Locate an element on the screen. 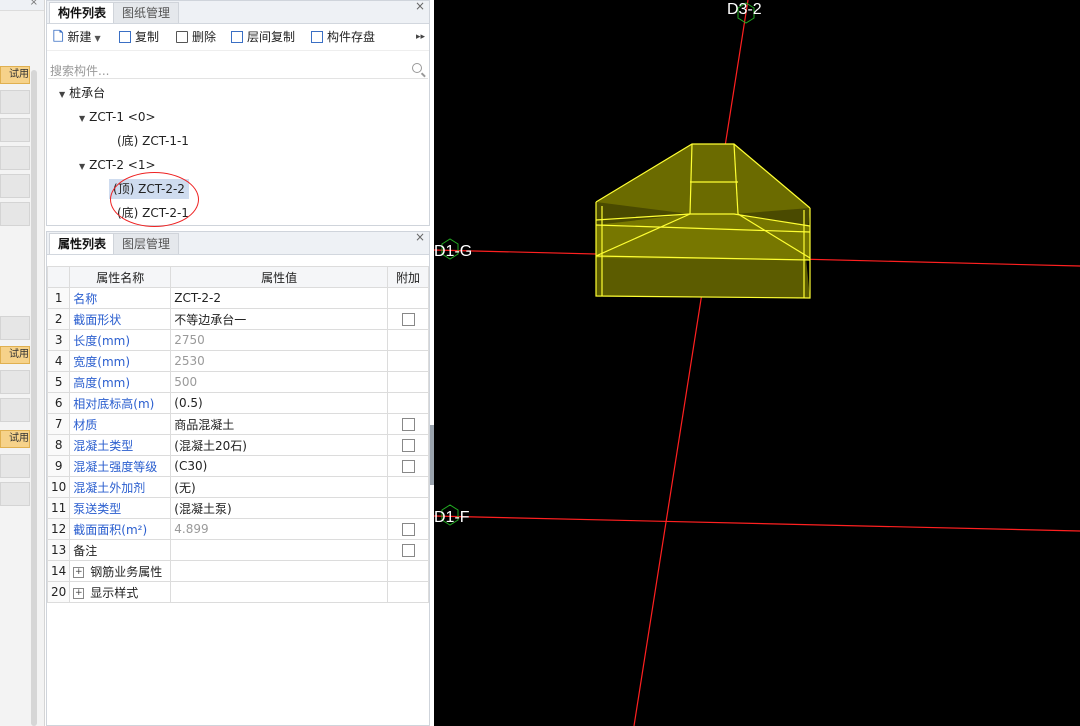 This screenshot has width=1080, height=726. table-row: 20 + 显示样式 is located at coordinates (237, 592).